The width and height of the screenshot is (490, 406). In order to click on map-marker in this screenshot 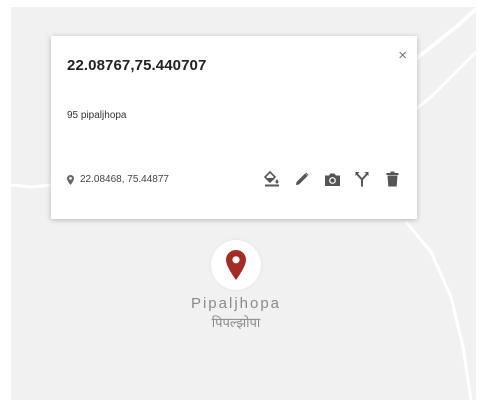, I will do `click(236, 265)`.